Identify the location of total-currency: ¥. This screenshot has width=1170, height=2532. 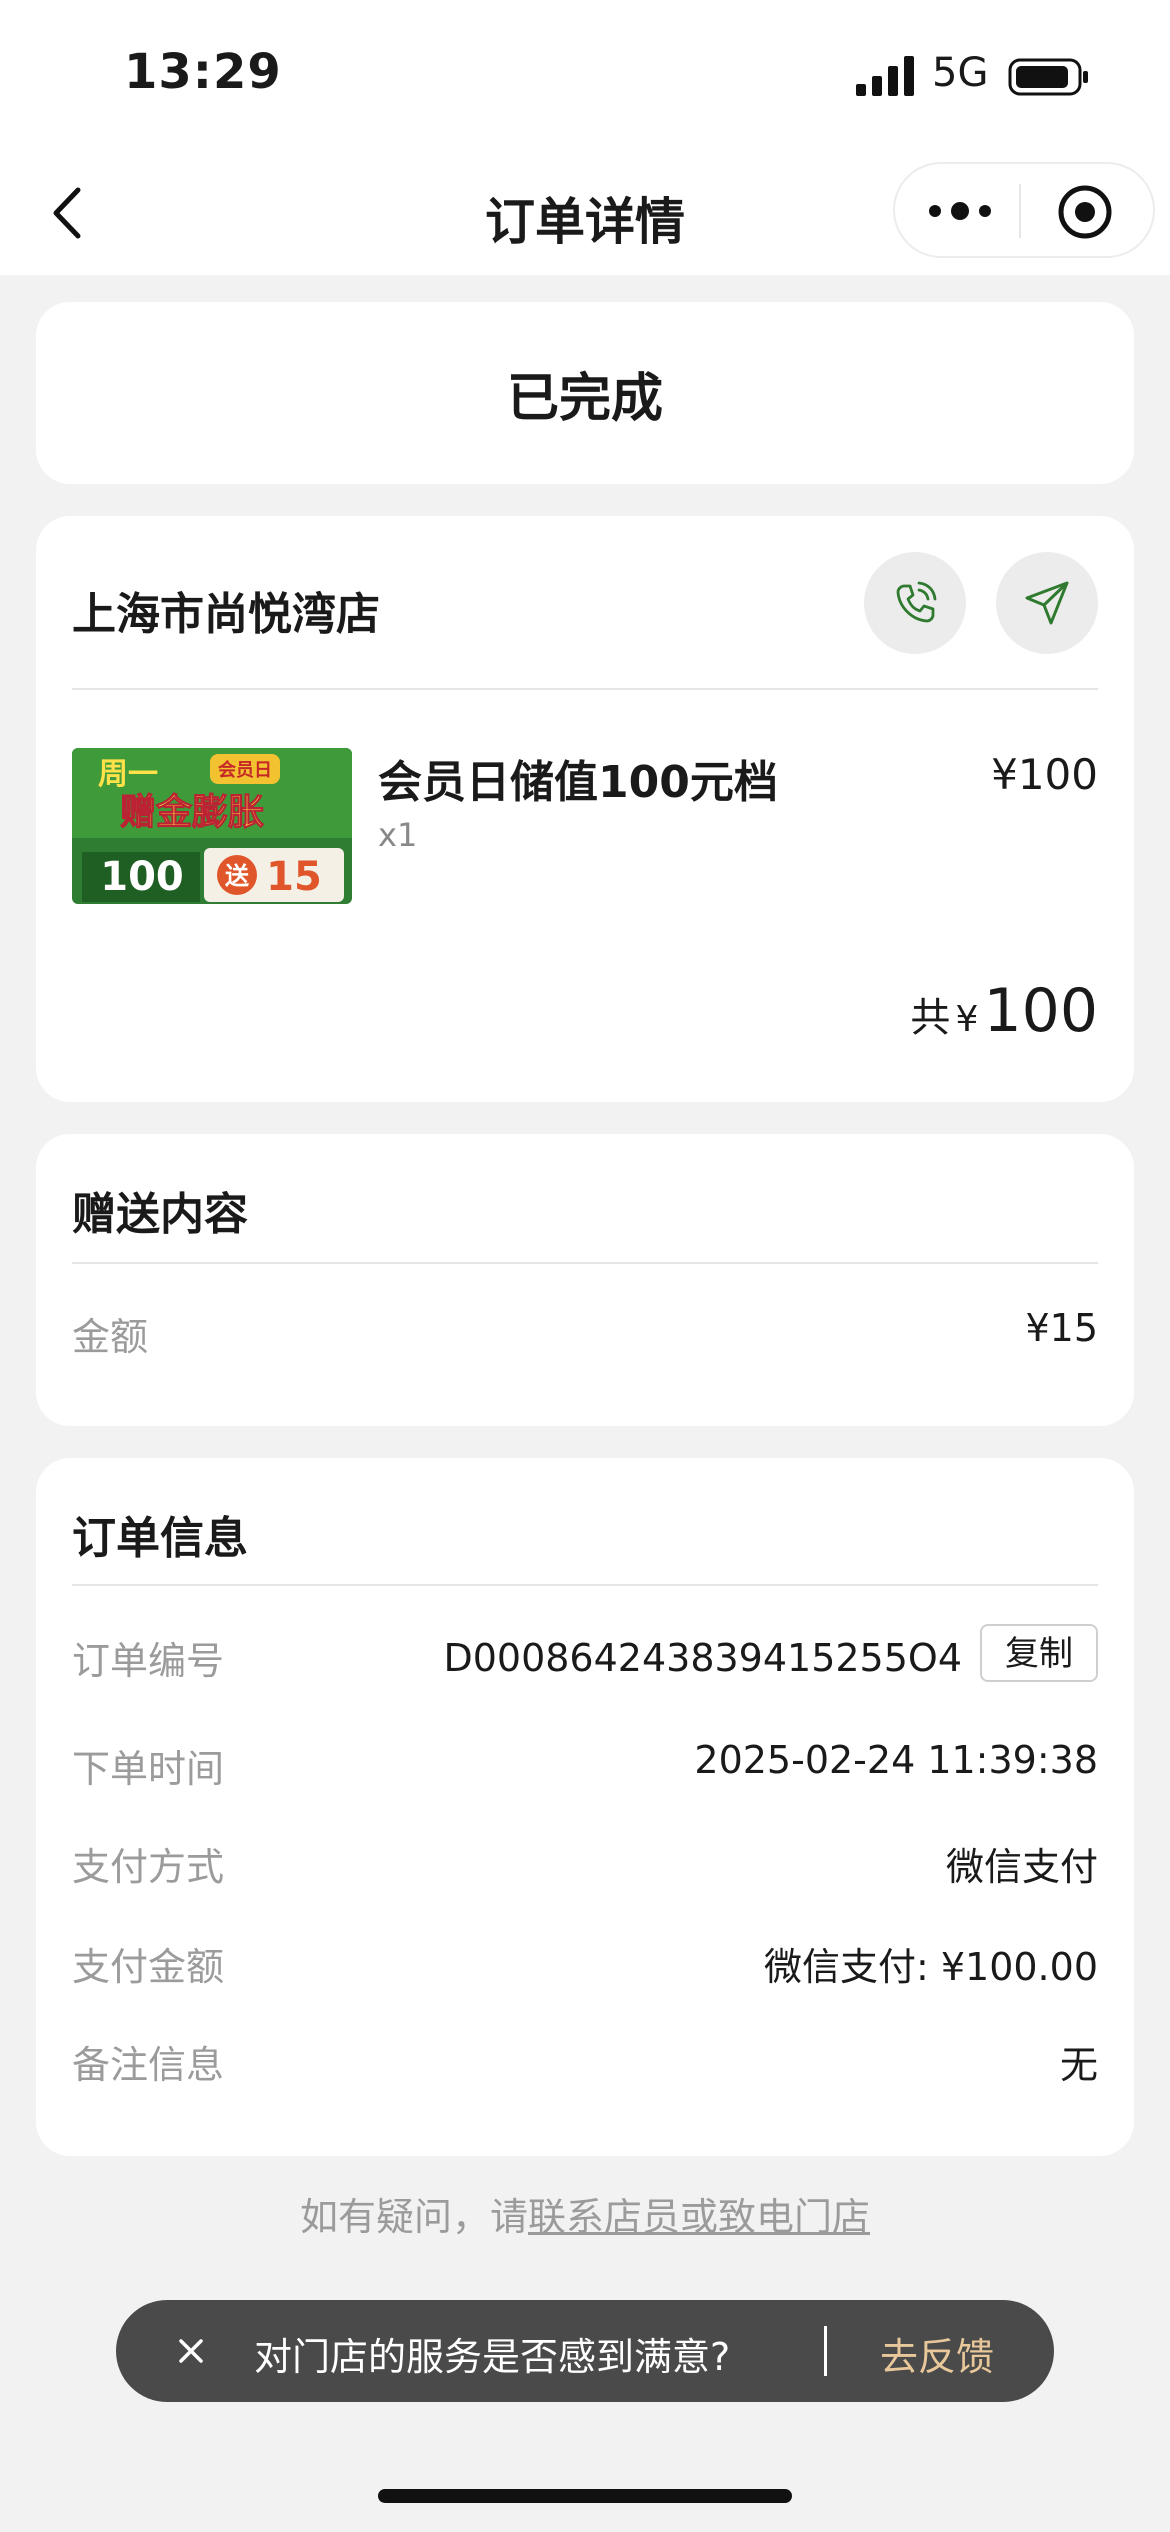
(967, 1019).